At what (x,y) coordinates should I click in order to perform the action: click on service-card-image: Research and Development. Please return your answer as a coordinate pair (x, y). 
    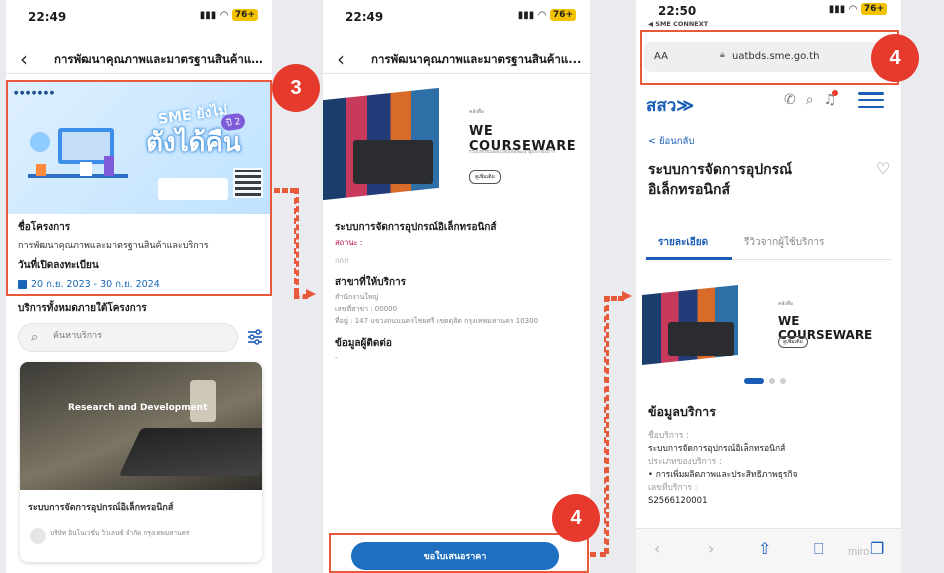
    Looking at the image, I should click on (141, 426).